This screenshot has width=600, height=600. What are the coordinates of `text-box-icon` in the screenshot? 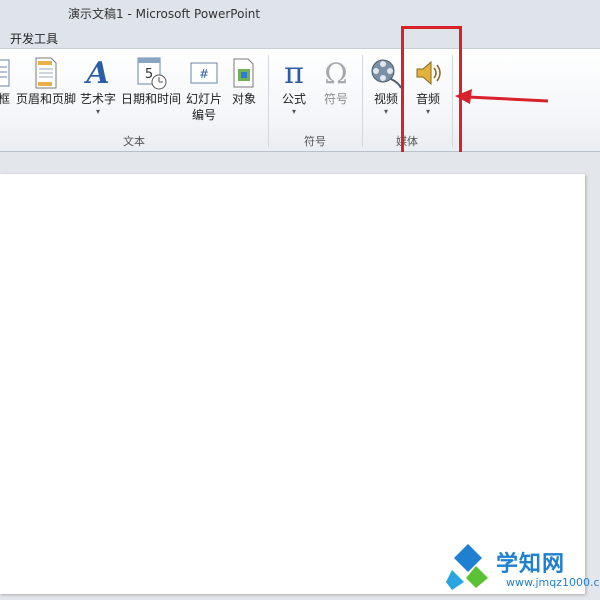 It's located at (7, 73).